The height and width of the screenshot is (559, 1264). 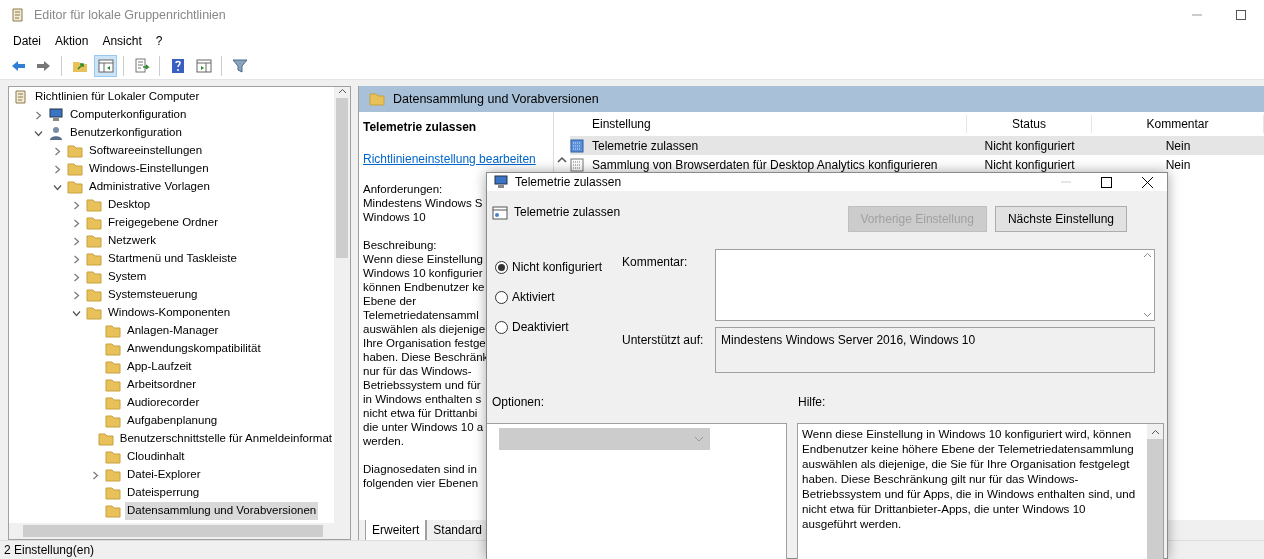 What do you see at coordinates (153, 295) in the screenshot?
I see `tree-item: Systemsteuerung` at bounding box center [153, 295].